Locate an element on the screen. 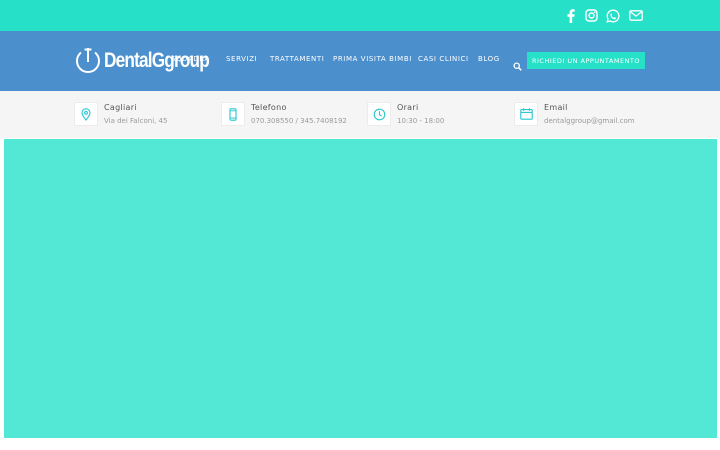  info-item-email: Email dentalggroup@gmail.com is located at coordinates (574, 114).